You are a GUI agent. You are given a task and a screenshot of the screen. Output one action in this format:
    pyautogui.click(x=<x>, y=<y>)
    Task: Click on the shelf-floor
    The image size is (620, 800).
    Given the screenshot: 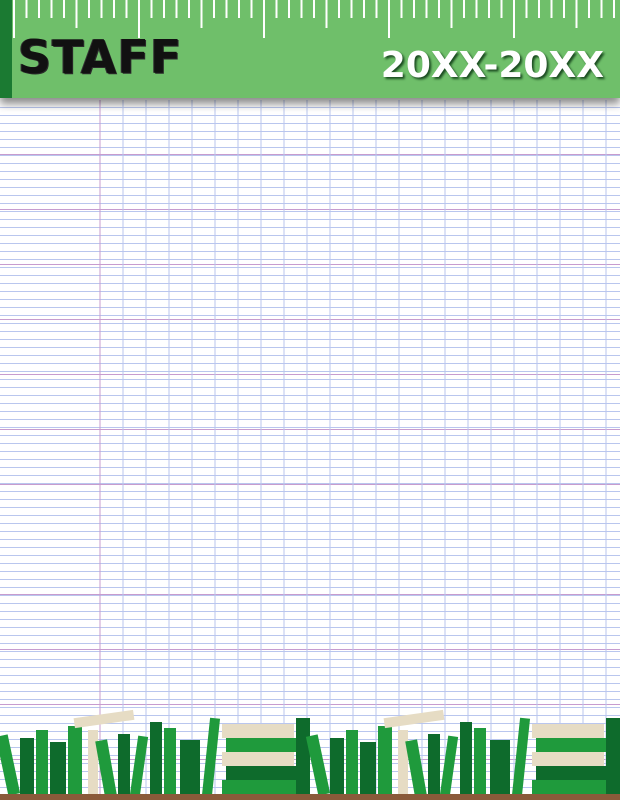 What is the action you would take?
    pyautogui.click(x=310, y=797)
    